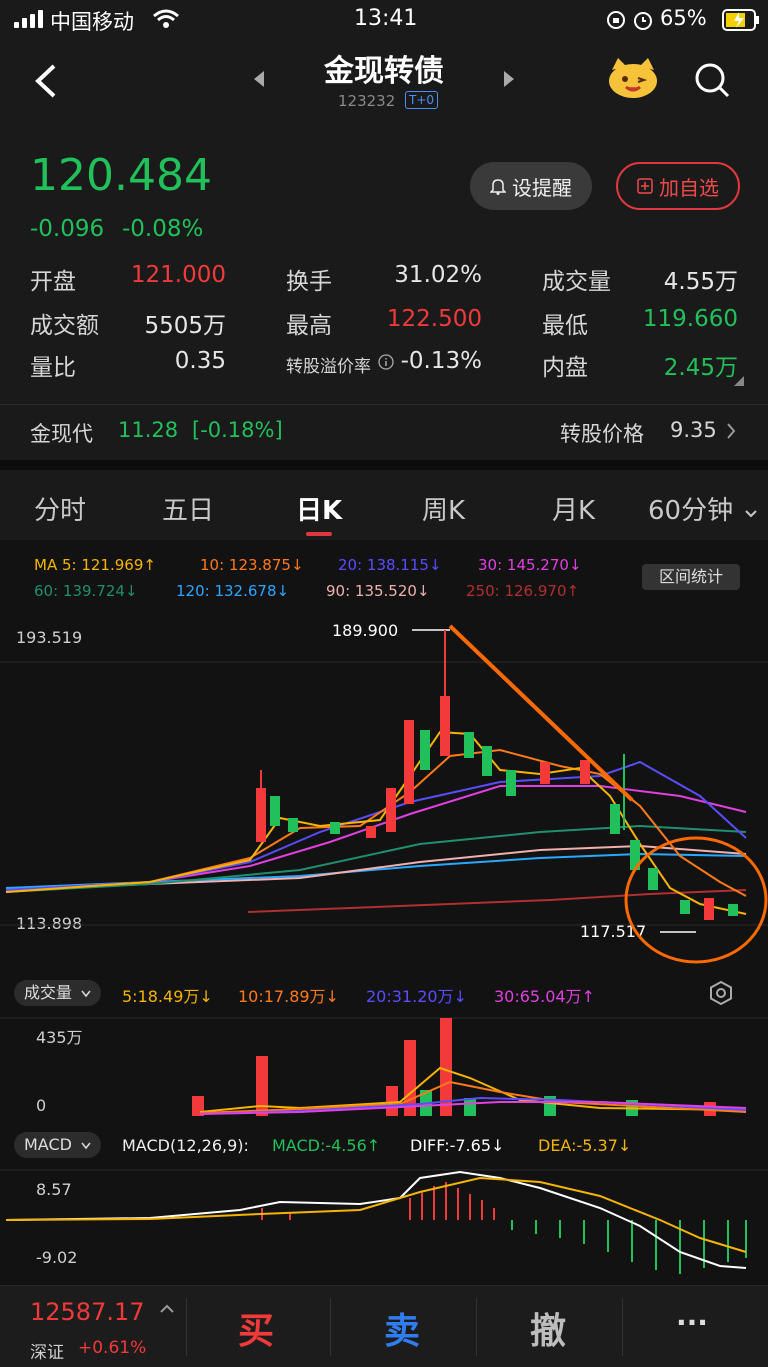 The height and width of the screenshot is (1367, 768). Describe the element at coordinates (703, 508) in the screenshot. I see `tab-60min: 60分钟` at that location.